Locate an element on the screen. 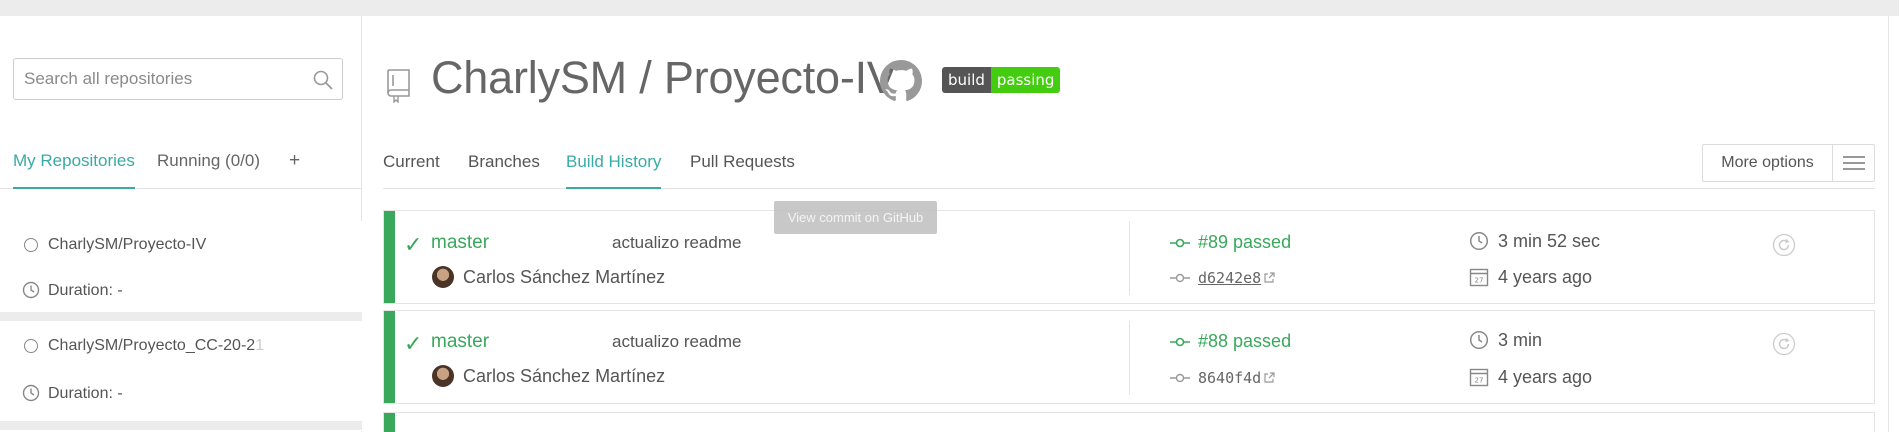 This screenshot has height=432, width=1899. repository-icon is located at coordinates (398, 86).